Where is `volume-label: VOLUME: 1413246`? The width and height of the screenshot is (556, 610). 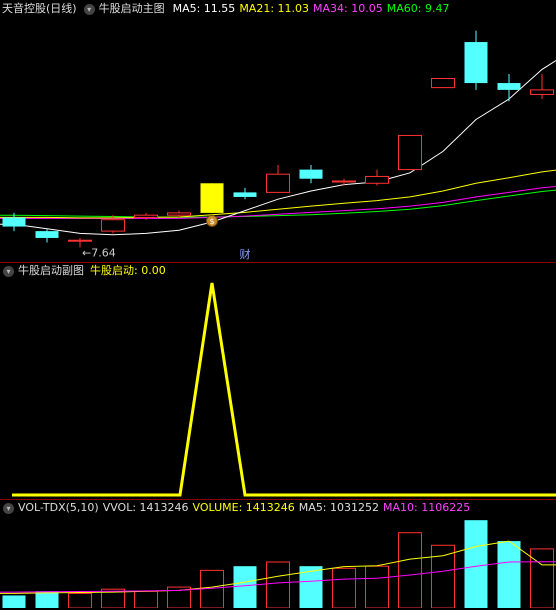
volume-label: VOLUME: 1413246 is located at coordinates (243, 507).